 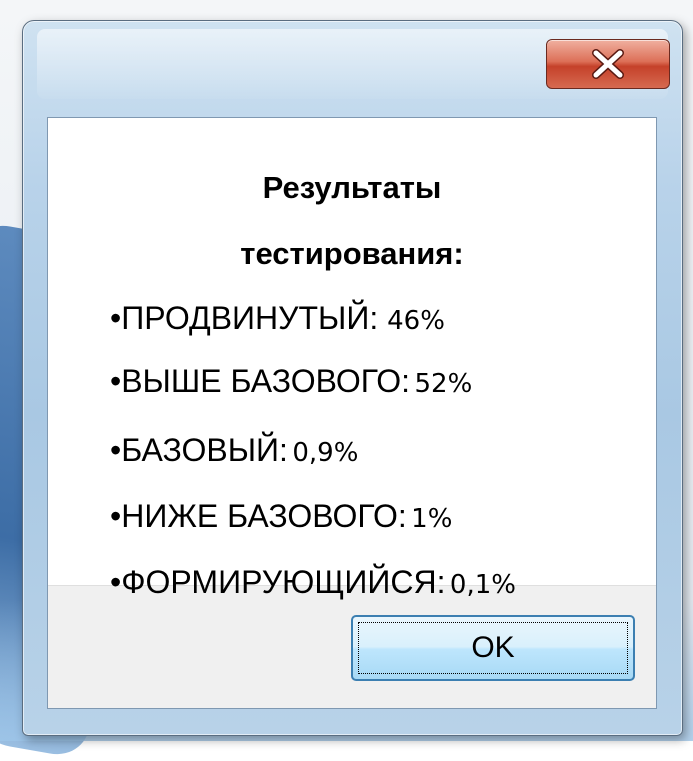 I want to click on result-item-below-basic: •НИЖЕ БАЗОВОГО: 1%, so click(x=281, y=516).